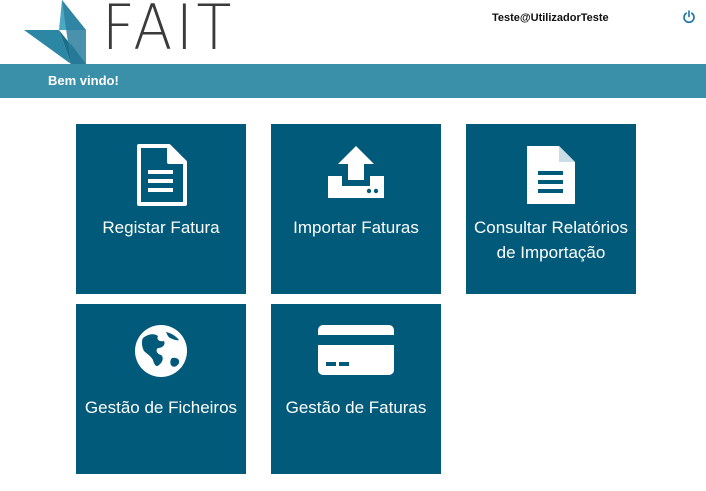 Image resolution: width=706 pixels, height=491 pixels. I want to click on fait-logo: FAIT, so click(127, 32).